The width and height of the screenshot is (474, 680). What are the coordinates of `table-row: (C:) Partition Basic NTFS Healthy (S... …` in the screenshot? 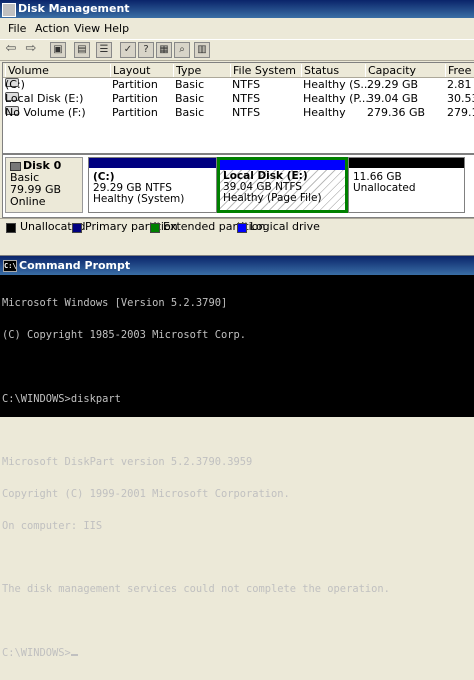 It's located at (238, 85).